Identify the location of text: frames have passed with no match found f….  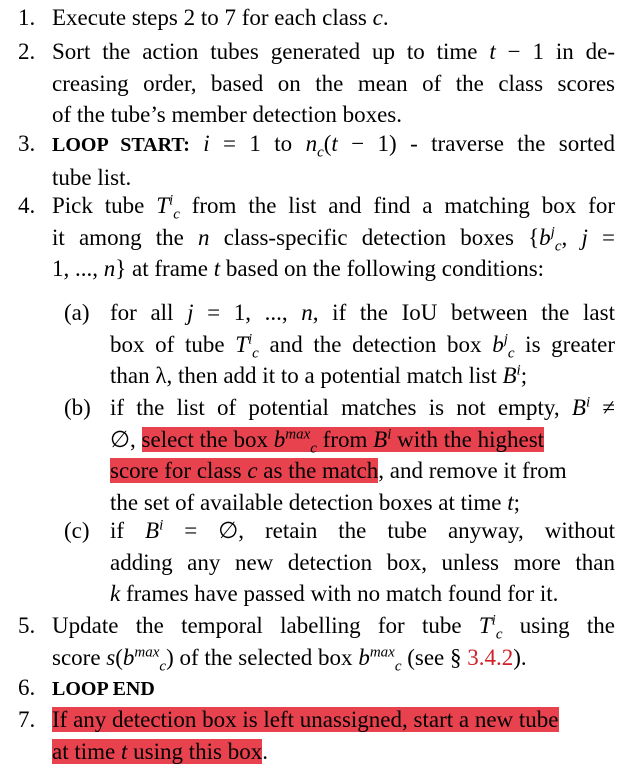
(339, 593).